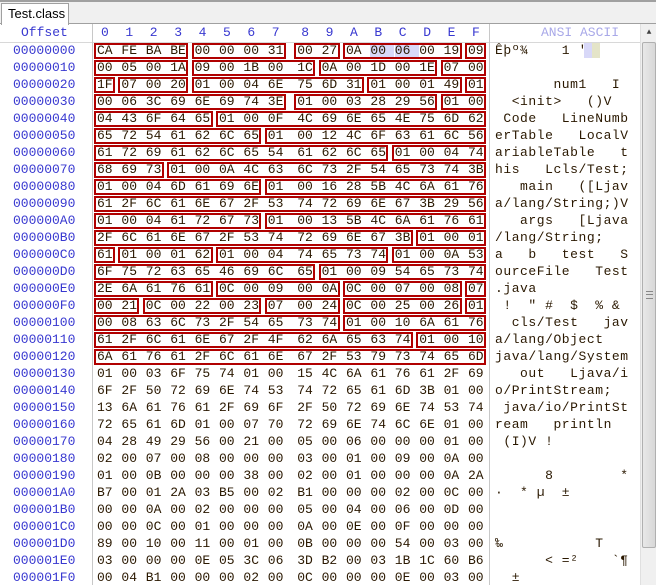 The height and width of the screenshot is (586, 656). What do you see at coordinates (562, 203) in the screenshot?
I see `ascii-row: a/lang/String;)V` at bounding box center [562, 203].